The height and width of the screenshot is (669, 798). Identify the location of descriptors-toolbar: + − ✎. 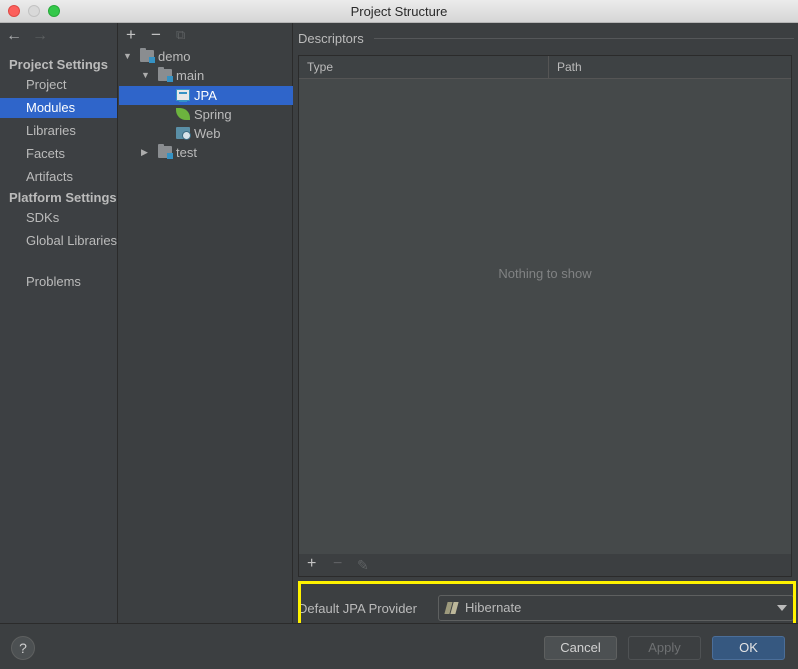
(545, 565).